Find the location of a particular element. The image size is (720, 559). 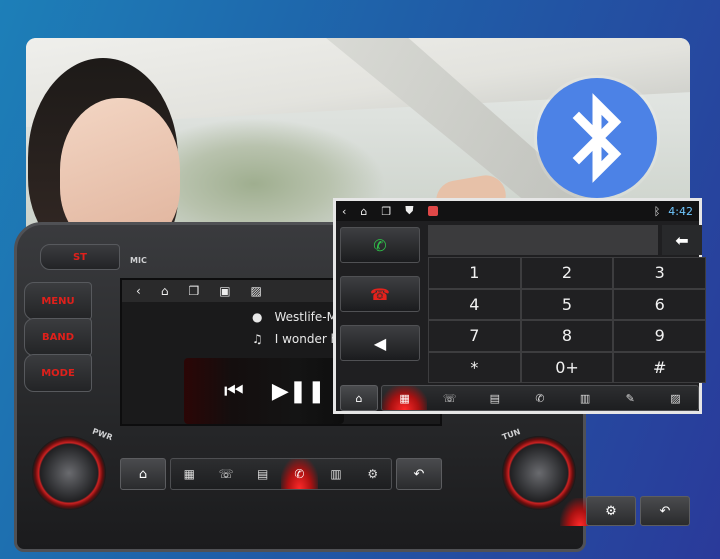

dialpad-grid-icon: ▦ is located at coordinates (405, 398).